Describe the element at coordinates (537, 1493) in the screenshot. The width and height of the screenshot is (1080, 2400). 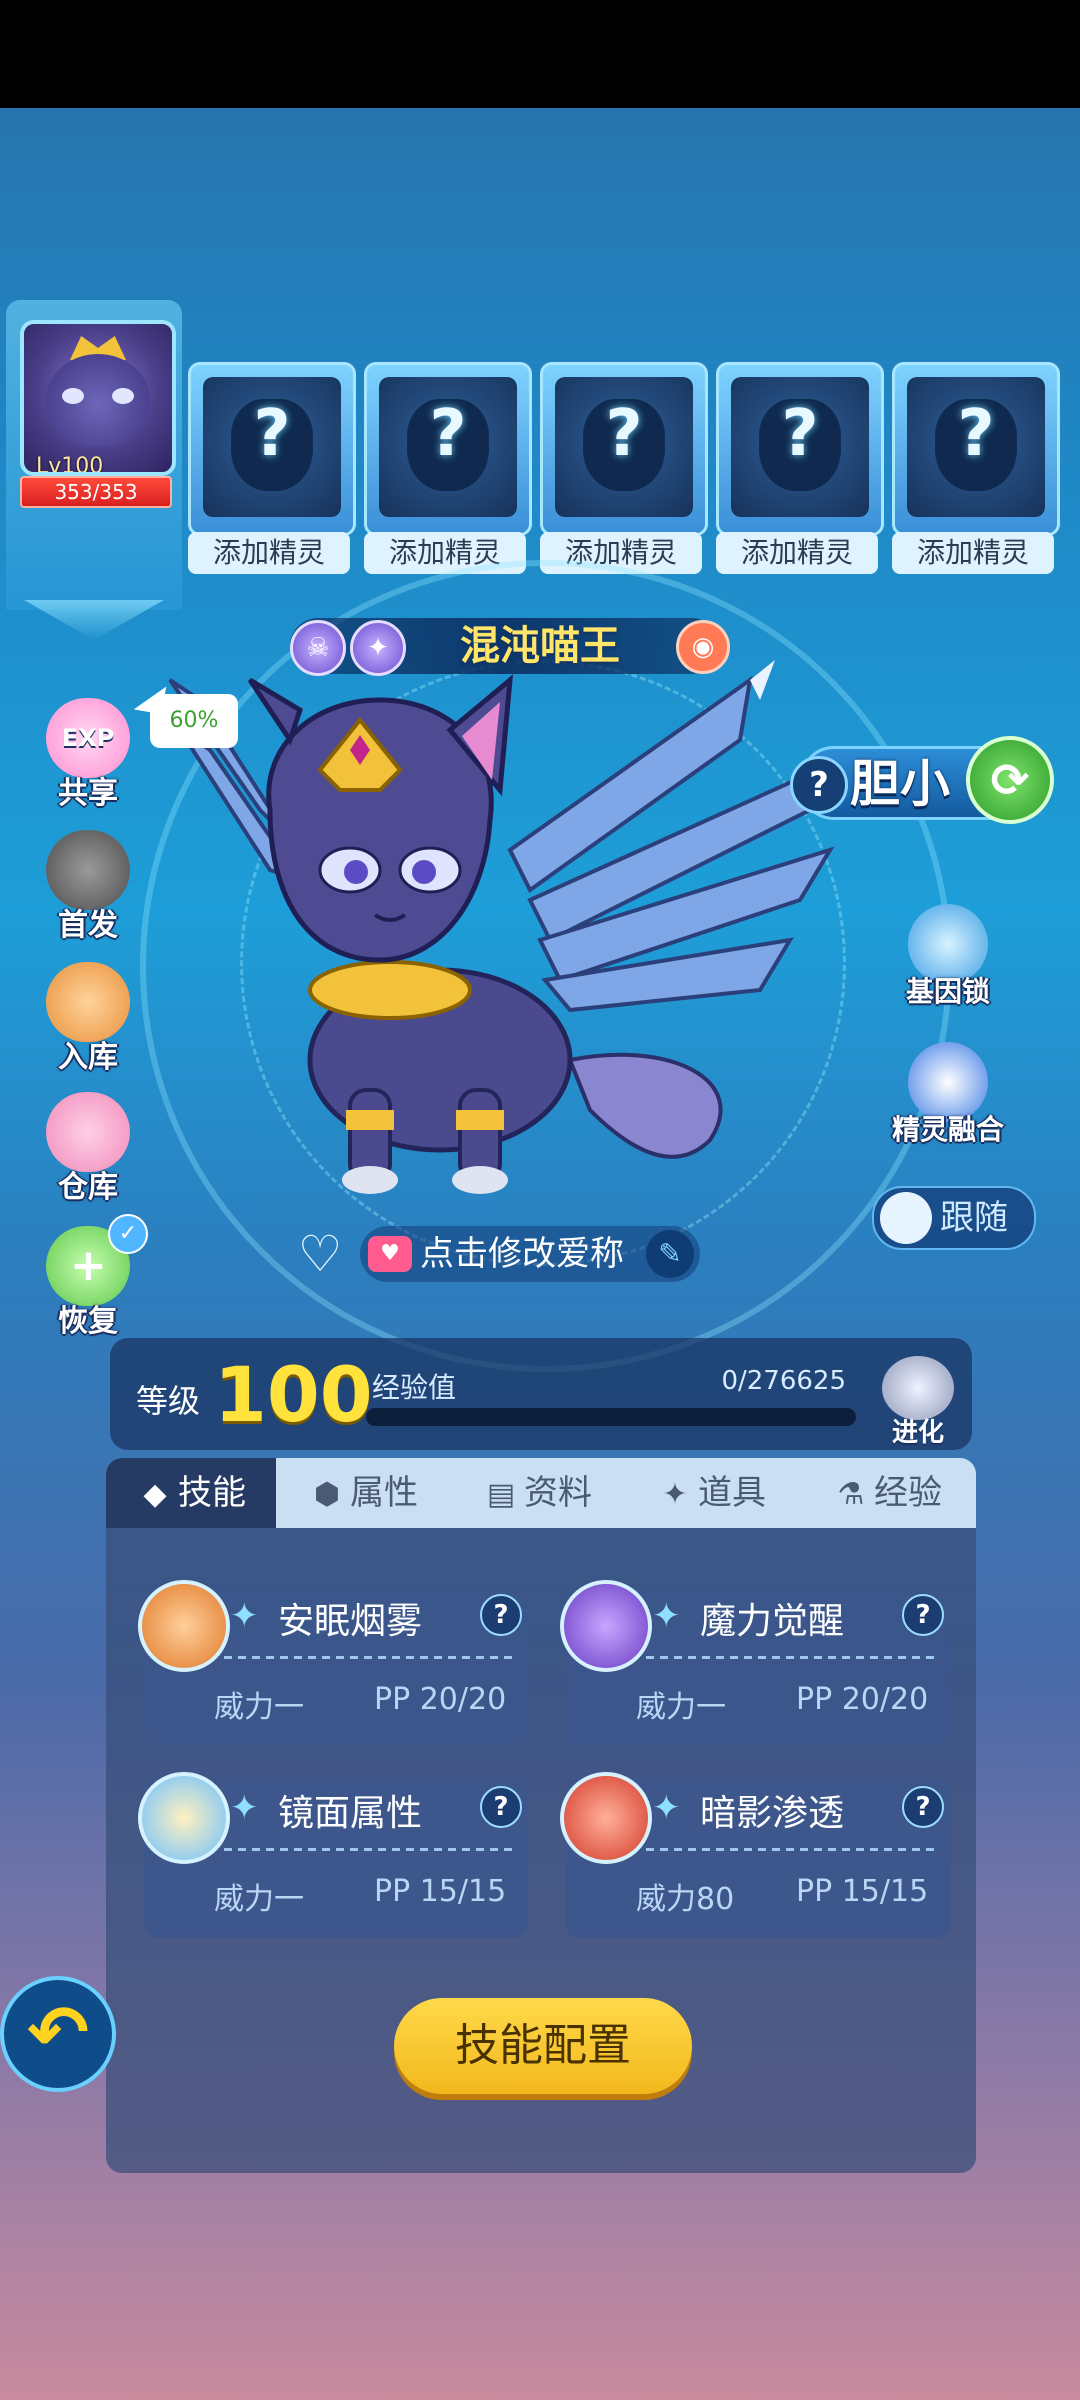
I see `tab-info: ▤ 资料` at that location.